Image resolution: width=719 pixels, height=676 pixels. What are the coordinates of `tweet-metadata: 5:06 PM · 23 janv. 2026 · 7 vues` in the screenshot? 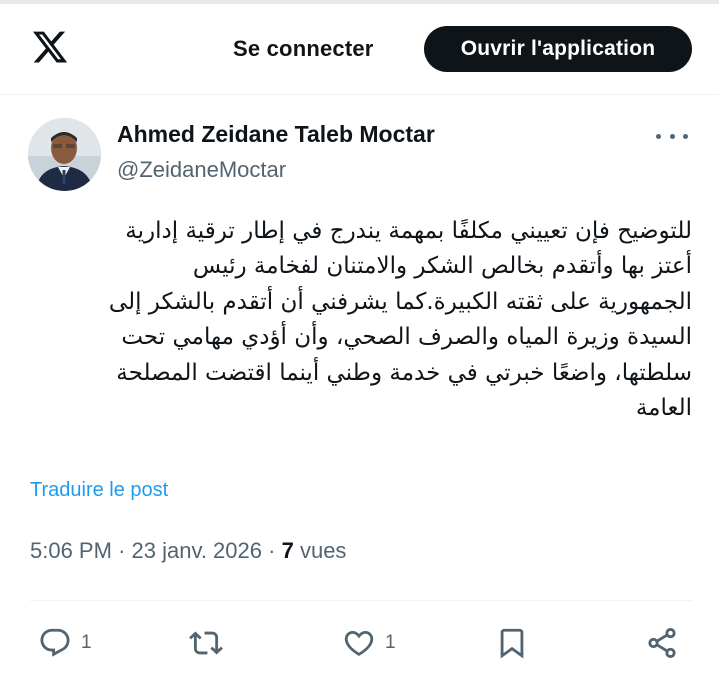 It's located at (188, 551).